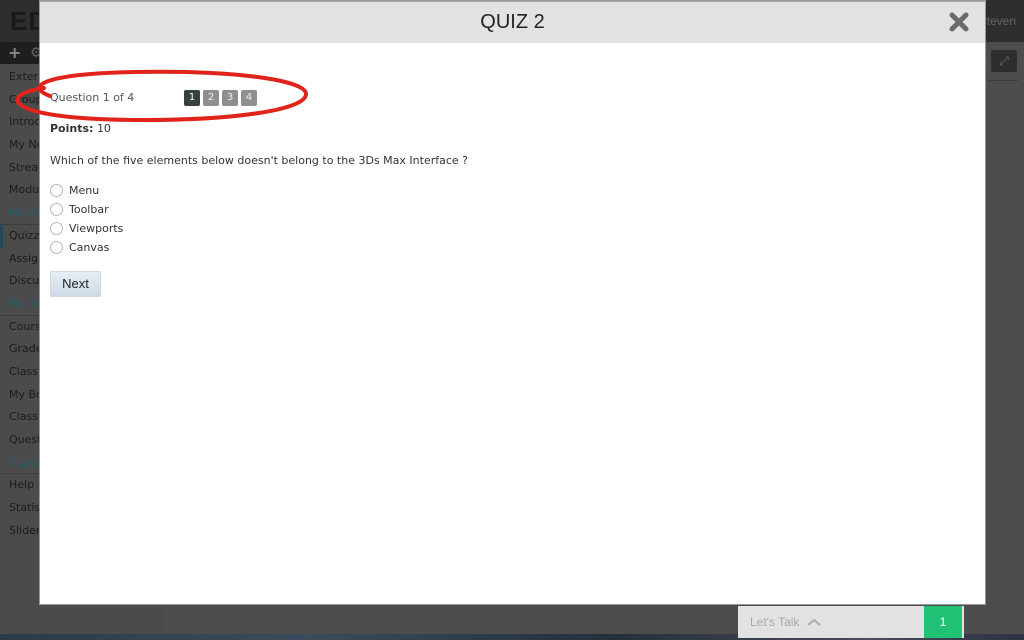 Image resolution: width=1024 pixels, height=640 pixels. I want to click on answer-option: Toolbar, so click(86, 209).